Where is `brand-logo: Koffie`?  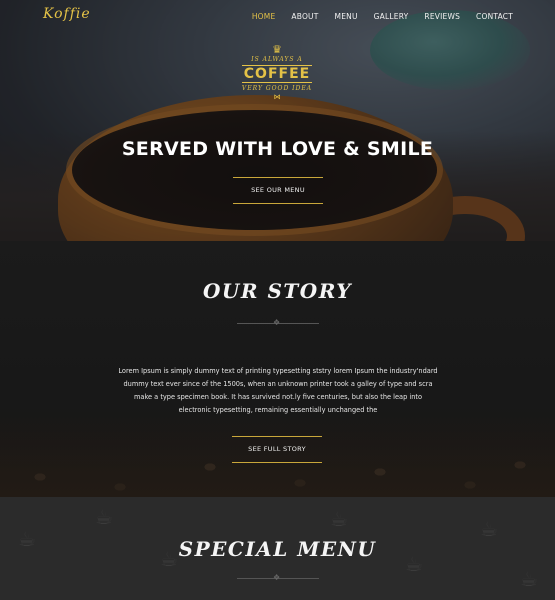 brand-logo: Koffie is located at coordinates (67, 14).